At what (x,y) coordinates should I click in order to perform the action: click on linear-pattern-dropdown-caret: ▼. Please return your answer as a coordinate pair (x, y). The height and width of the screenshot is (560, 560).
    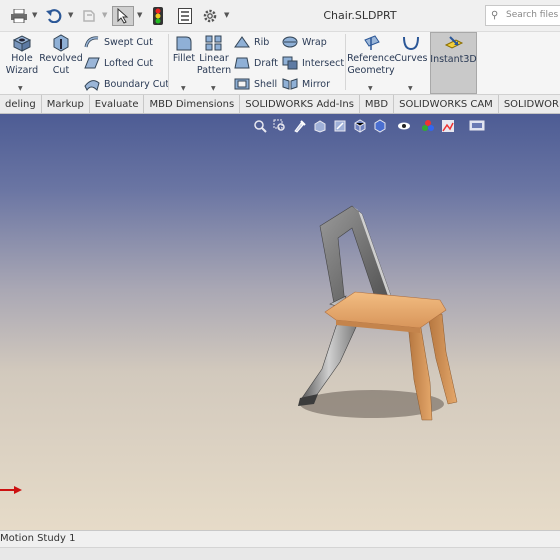
    Looking at the image, I should click on (213, 88).